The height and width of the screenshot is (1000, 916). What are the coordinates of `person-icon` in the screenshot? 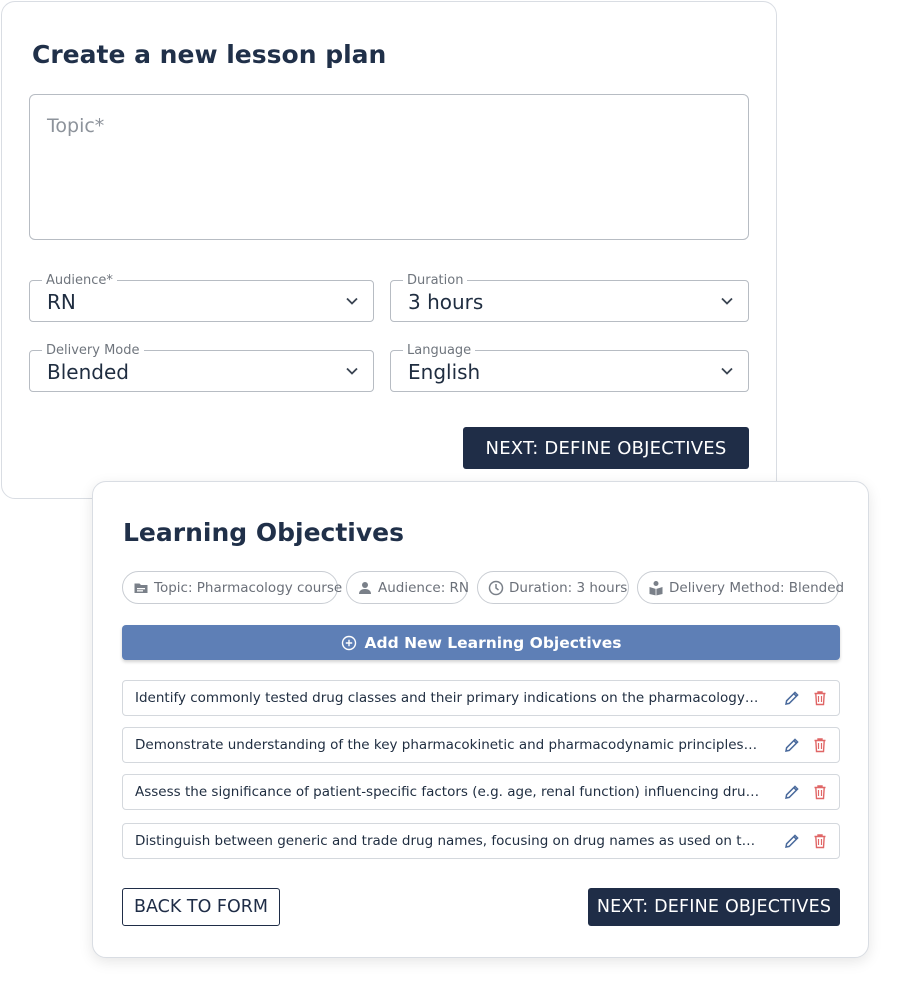 It's located at (365, 587).